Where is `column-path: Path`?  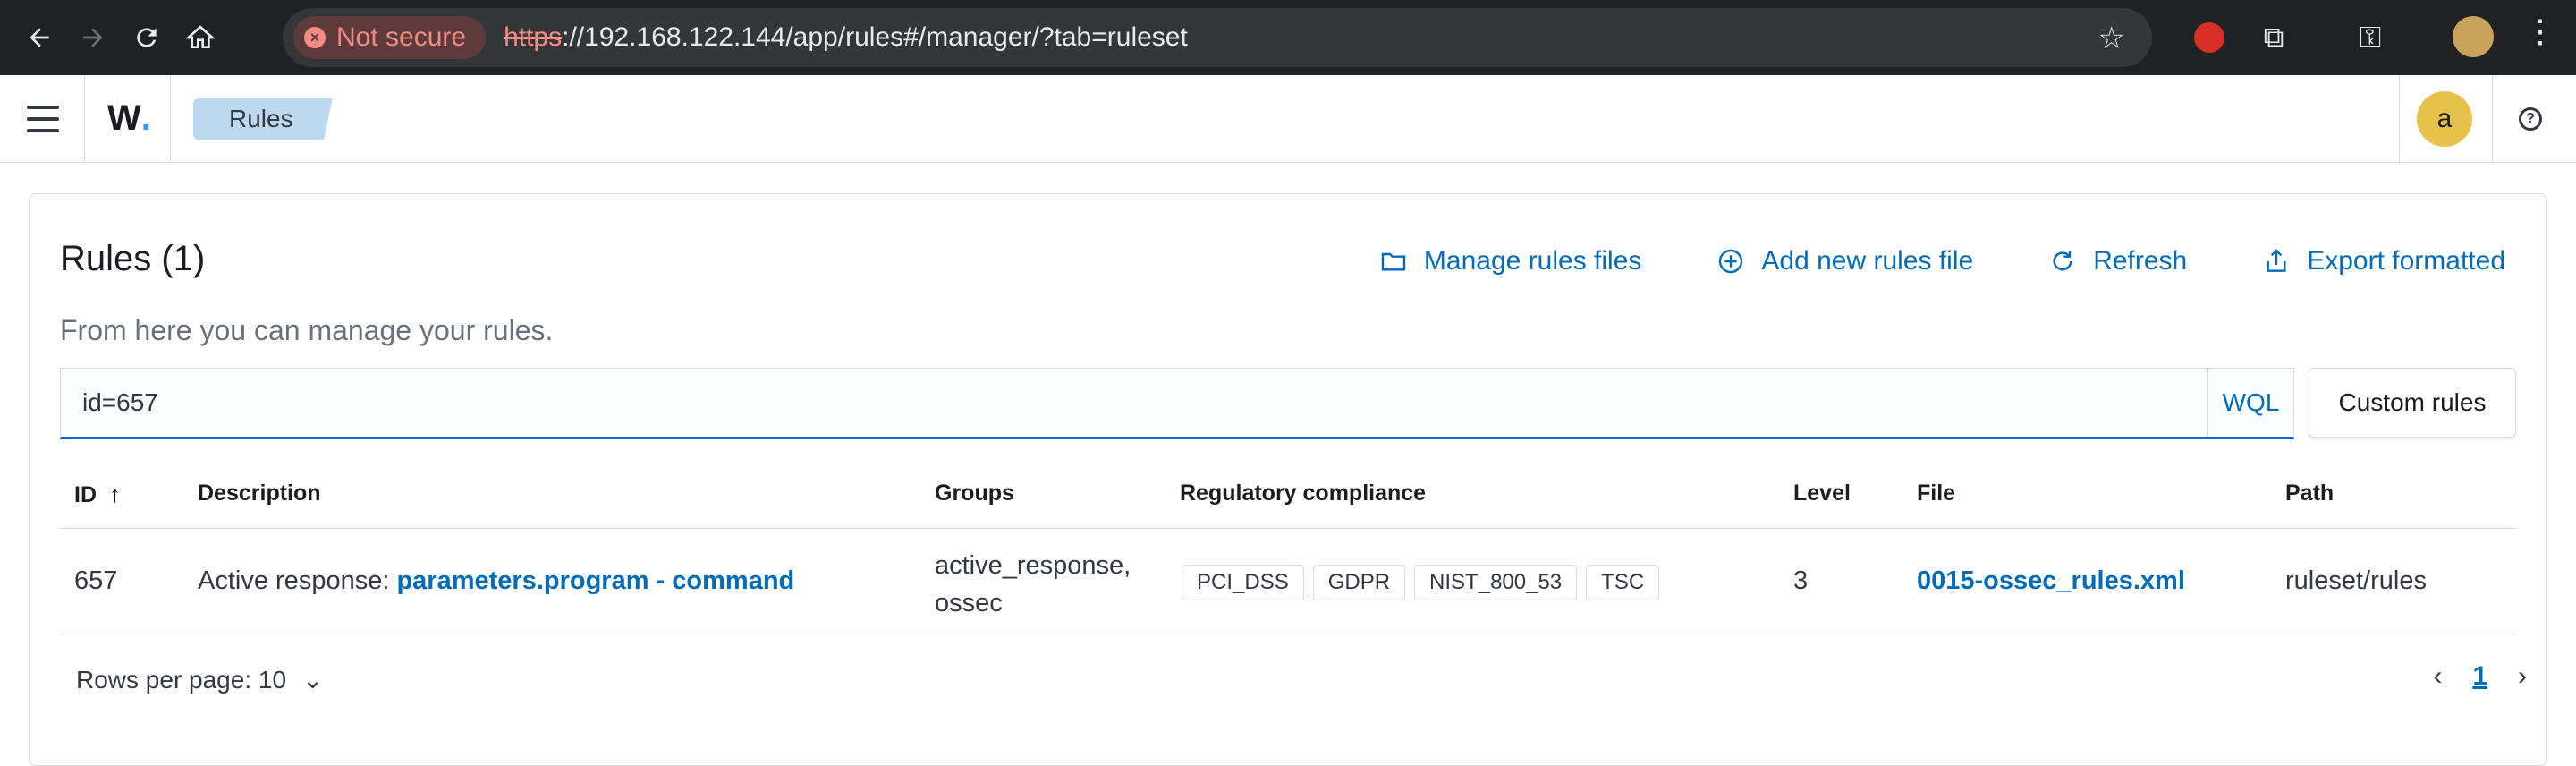
column-path: Path is located at coordinates (2309, 493).